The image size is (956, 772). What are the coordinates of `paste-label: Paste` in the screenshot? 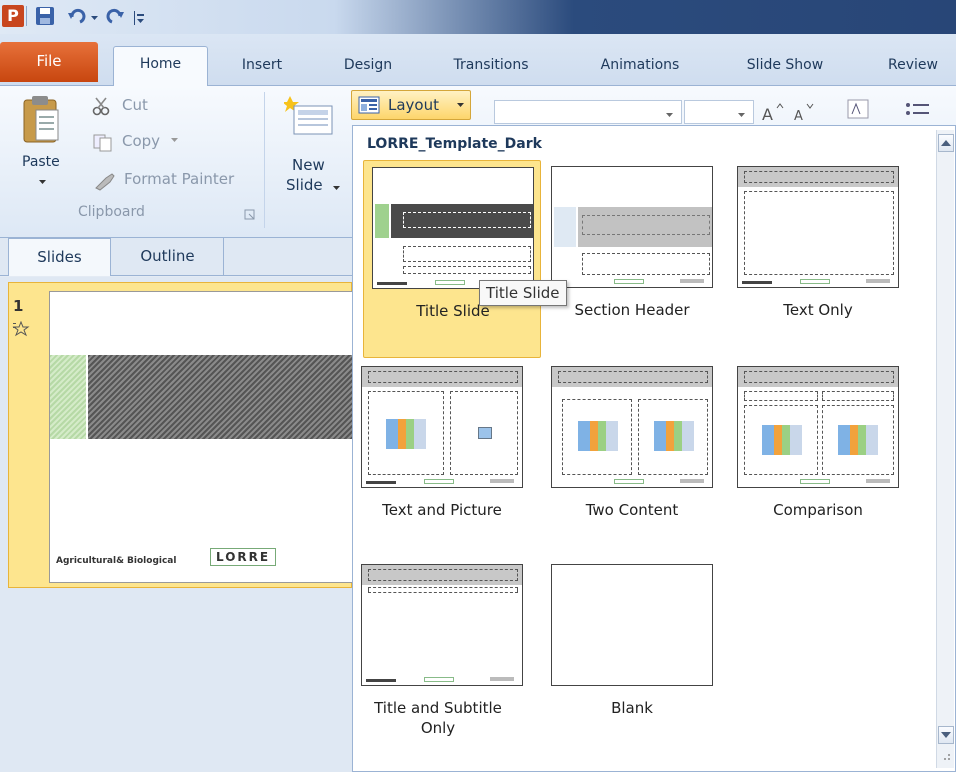 It's located at (41, 162).